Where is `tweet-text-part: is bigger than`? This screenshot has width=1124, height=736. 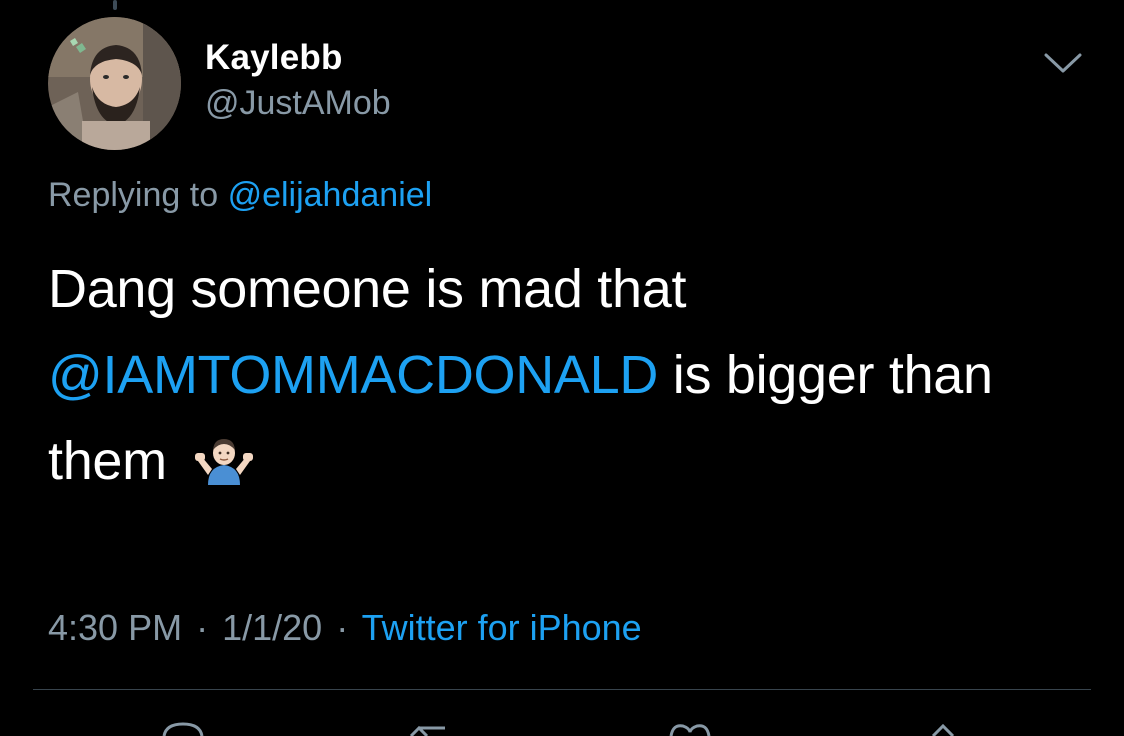 tweet-text-part: is bigger than is located at coordinates (832, 375).